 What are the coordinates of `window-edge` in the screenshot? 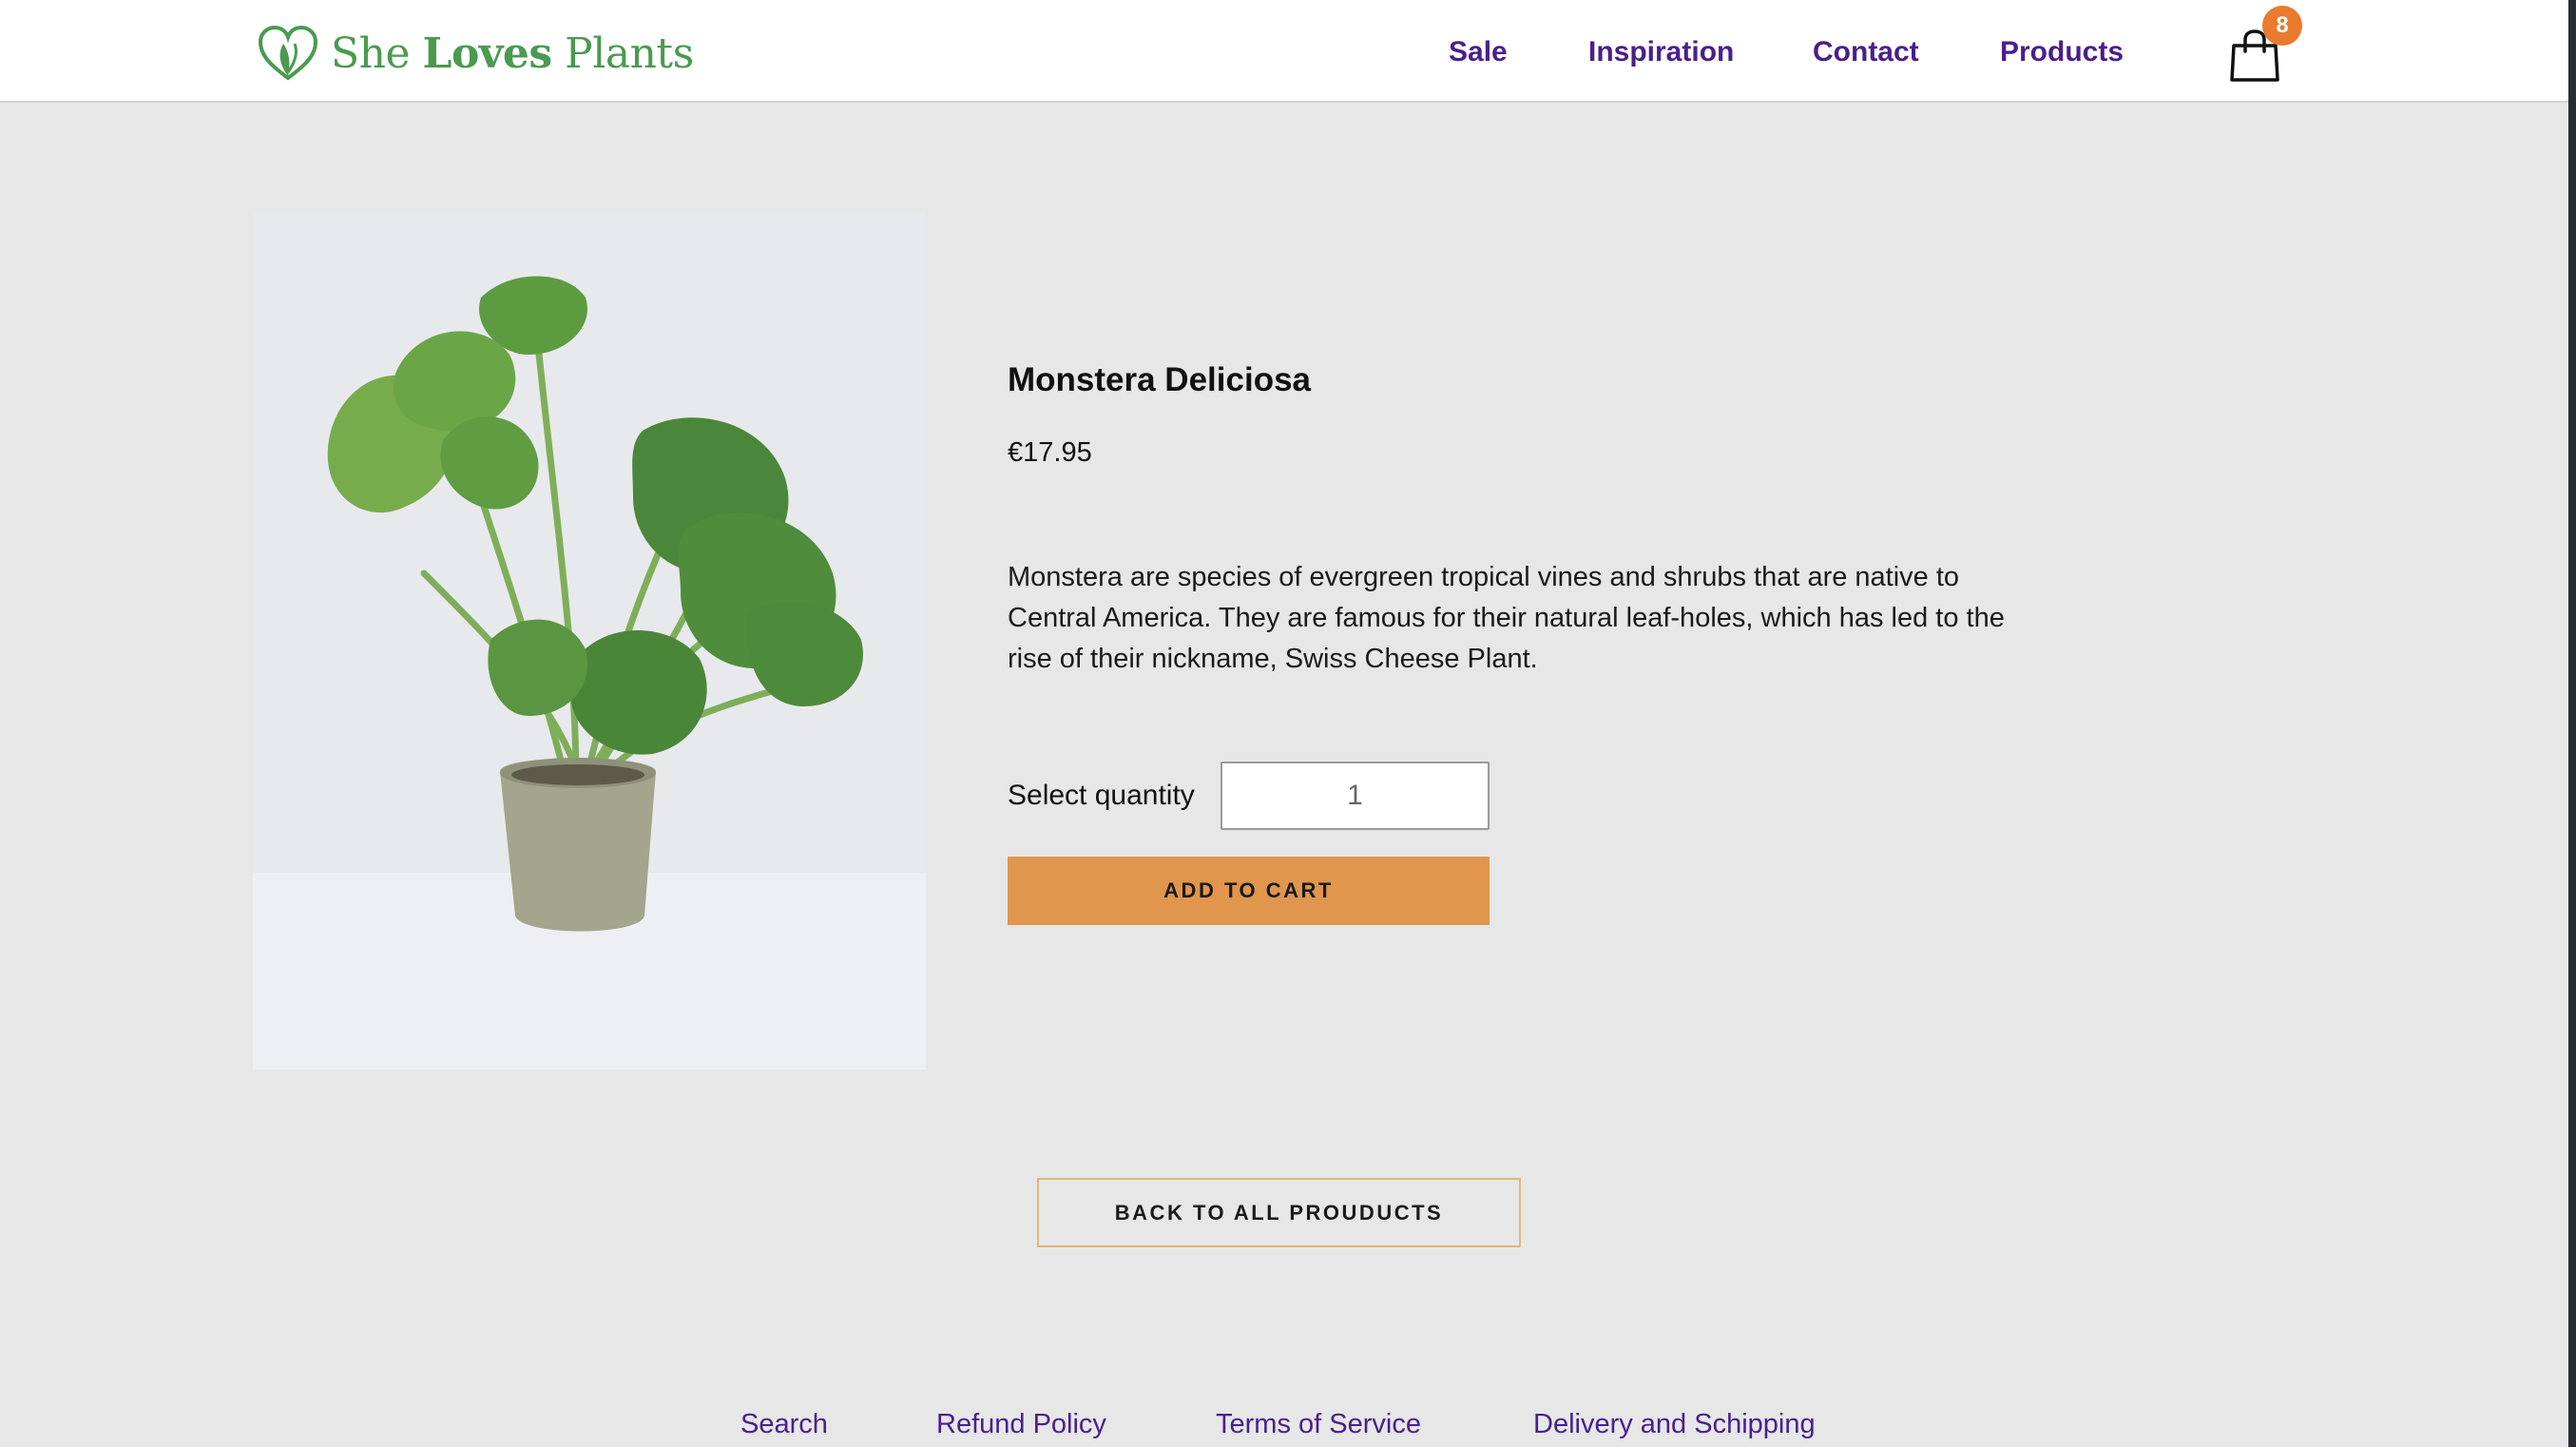 It's located at (2572, 723).